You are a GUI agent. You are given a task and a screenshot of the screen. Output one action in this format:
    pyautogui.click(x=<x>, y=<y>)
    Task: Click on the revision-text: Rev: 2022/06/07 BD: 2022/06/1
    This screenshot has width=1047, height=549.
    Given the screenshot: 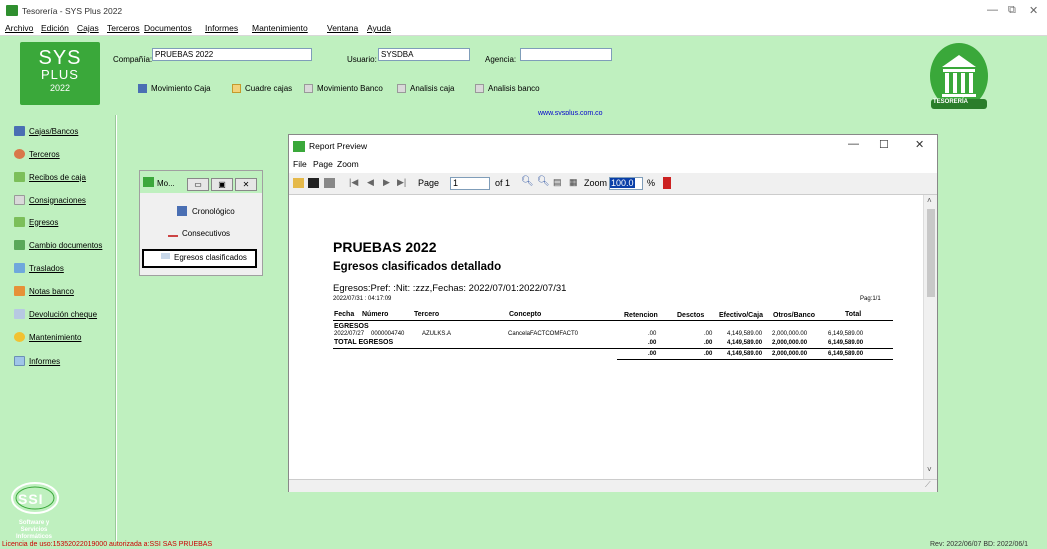 What is the action you would take?
    pyautogui.click(x=979, y=544)
    